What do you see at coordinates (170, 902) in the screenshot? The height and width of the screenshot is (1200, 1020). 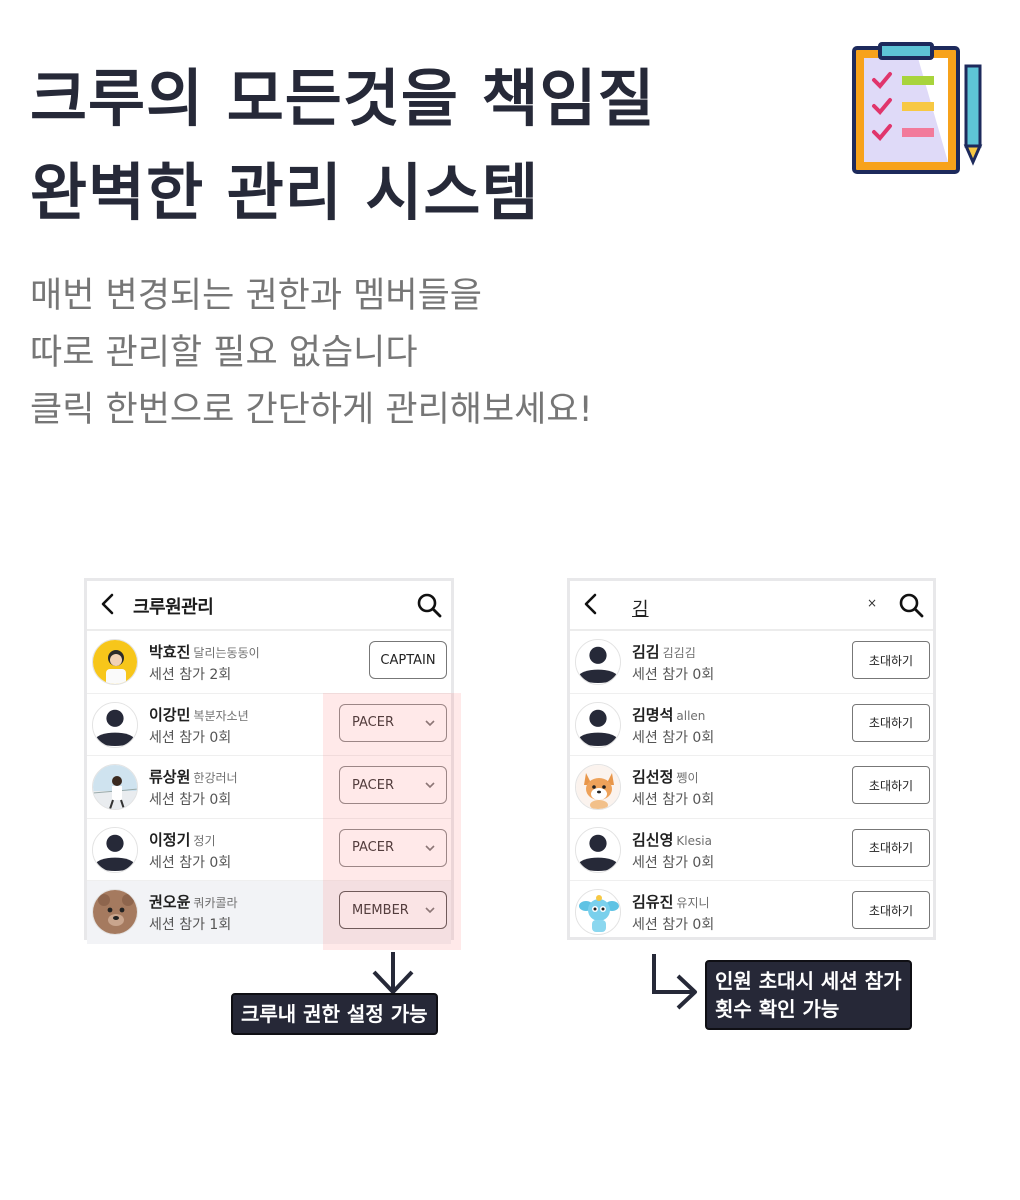 I see `member-name: 권오윤` at bounding box center [170, 902].